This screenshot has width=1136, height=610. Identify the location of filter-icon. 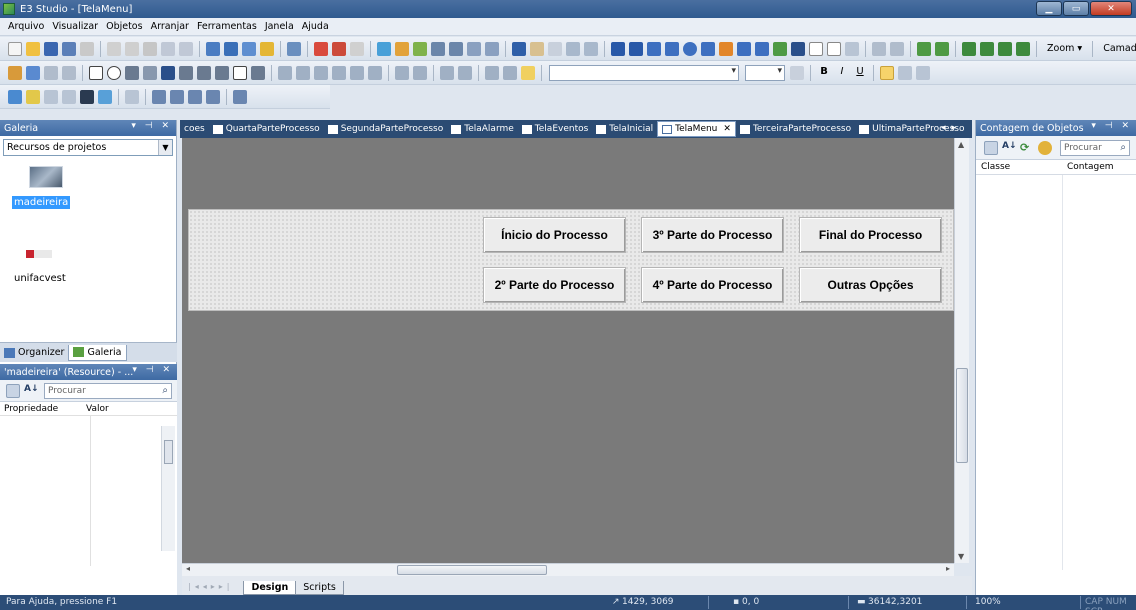
(1045, 147).